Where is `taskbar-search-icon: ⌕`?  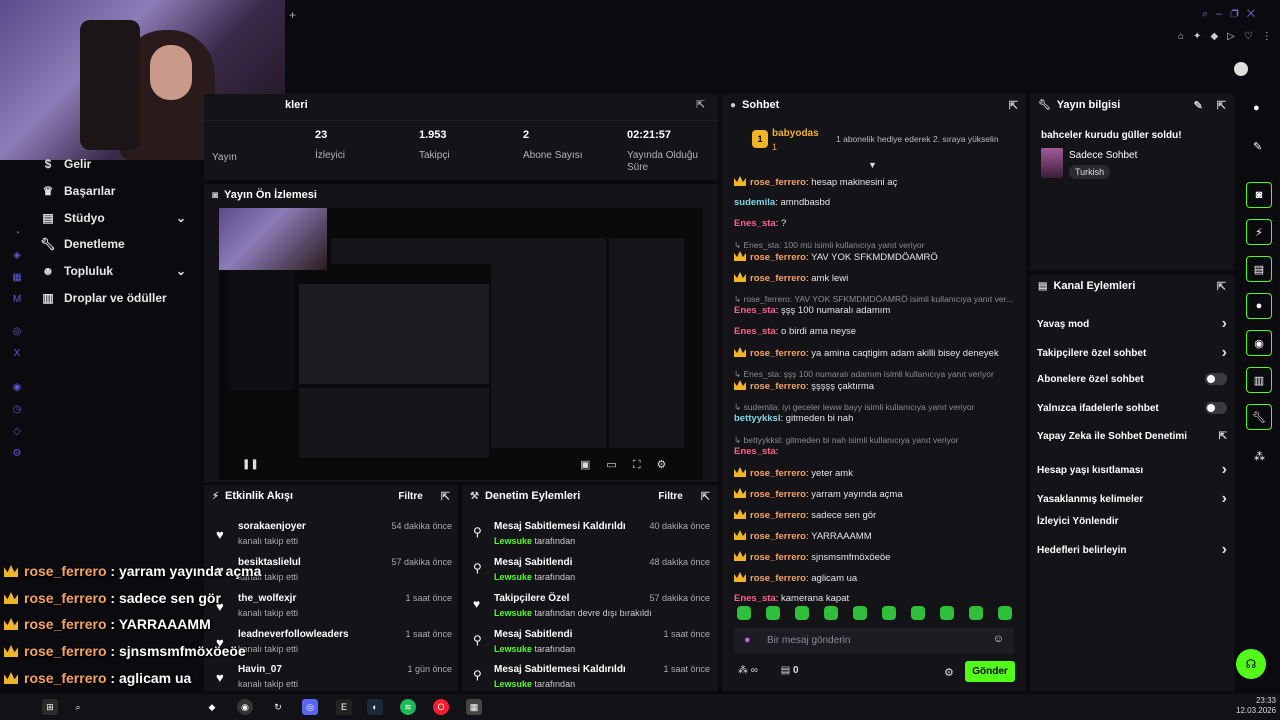
taskbar-search-icon: ⌕ is located at coordinates (78, 707).